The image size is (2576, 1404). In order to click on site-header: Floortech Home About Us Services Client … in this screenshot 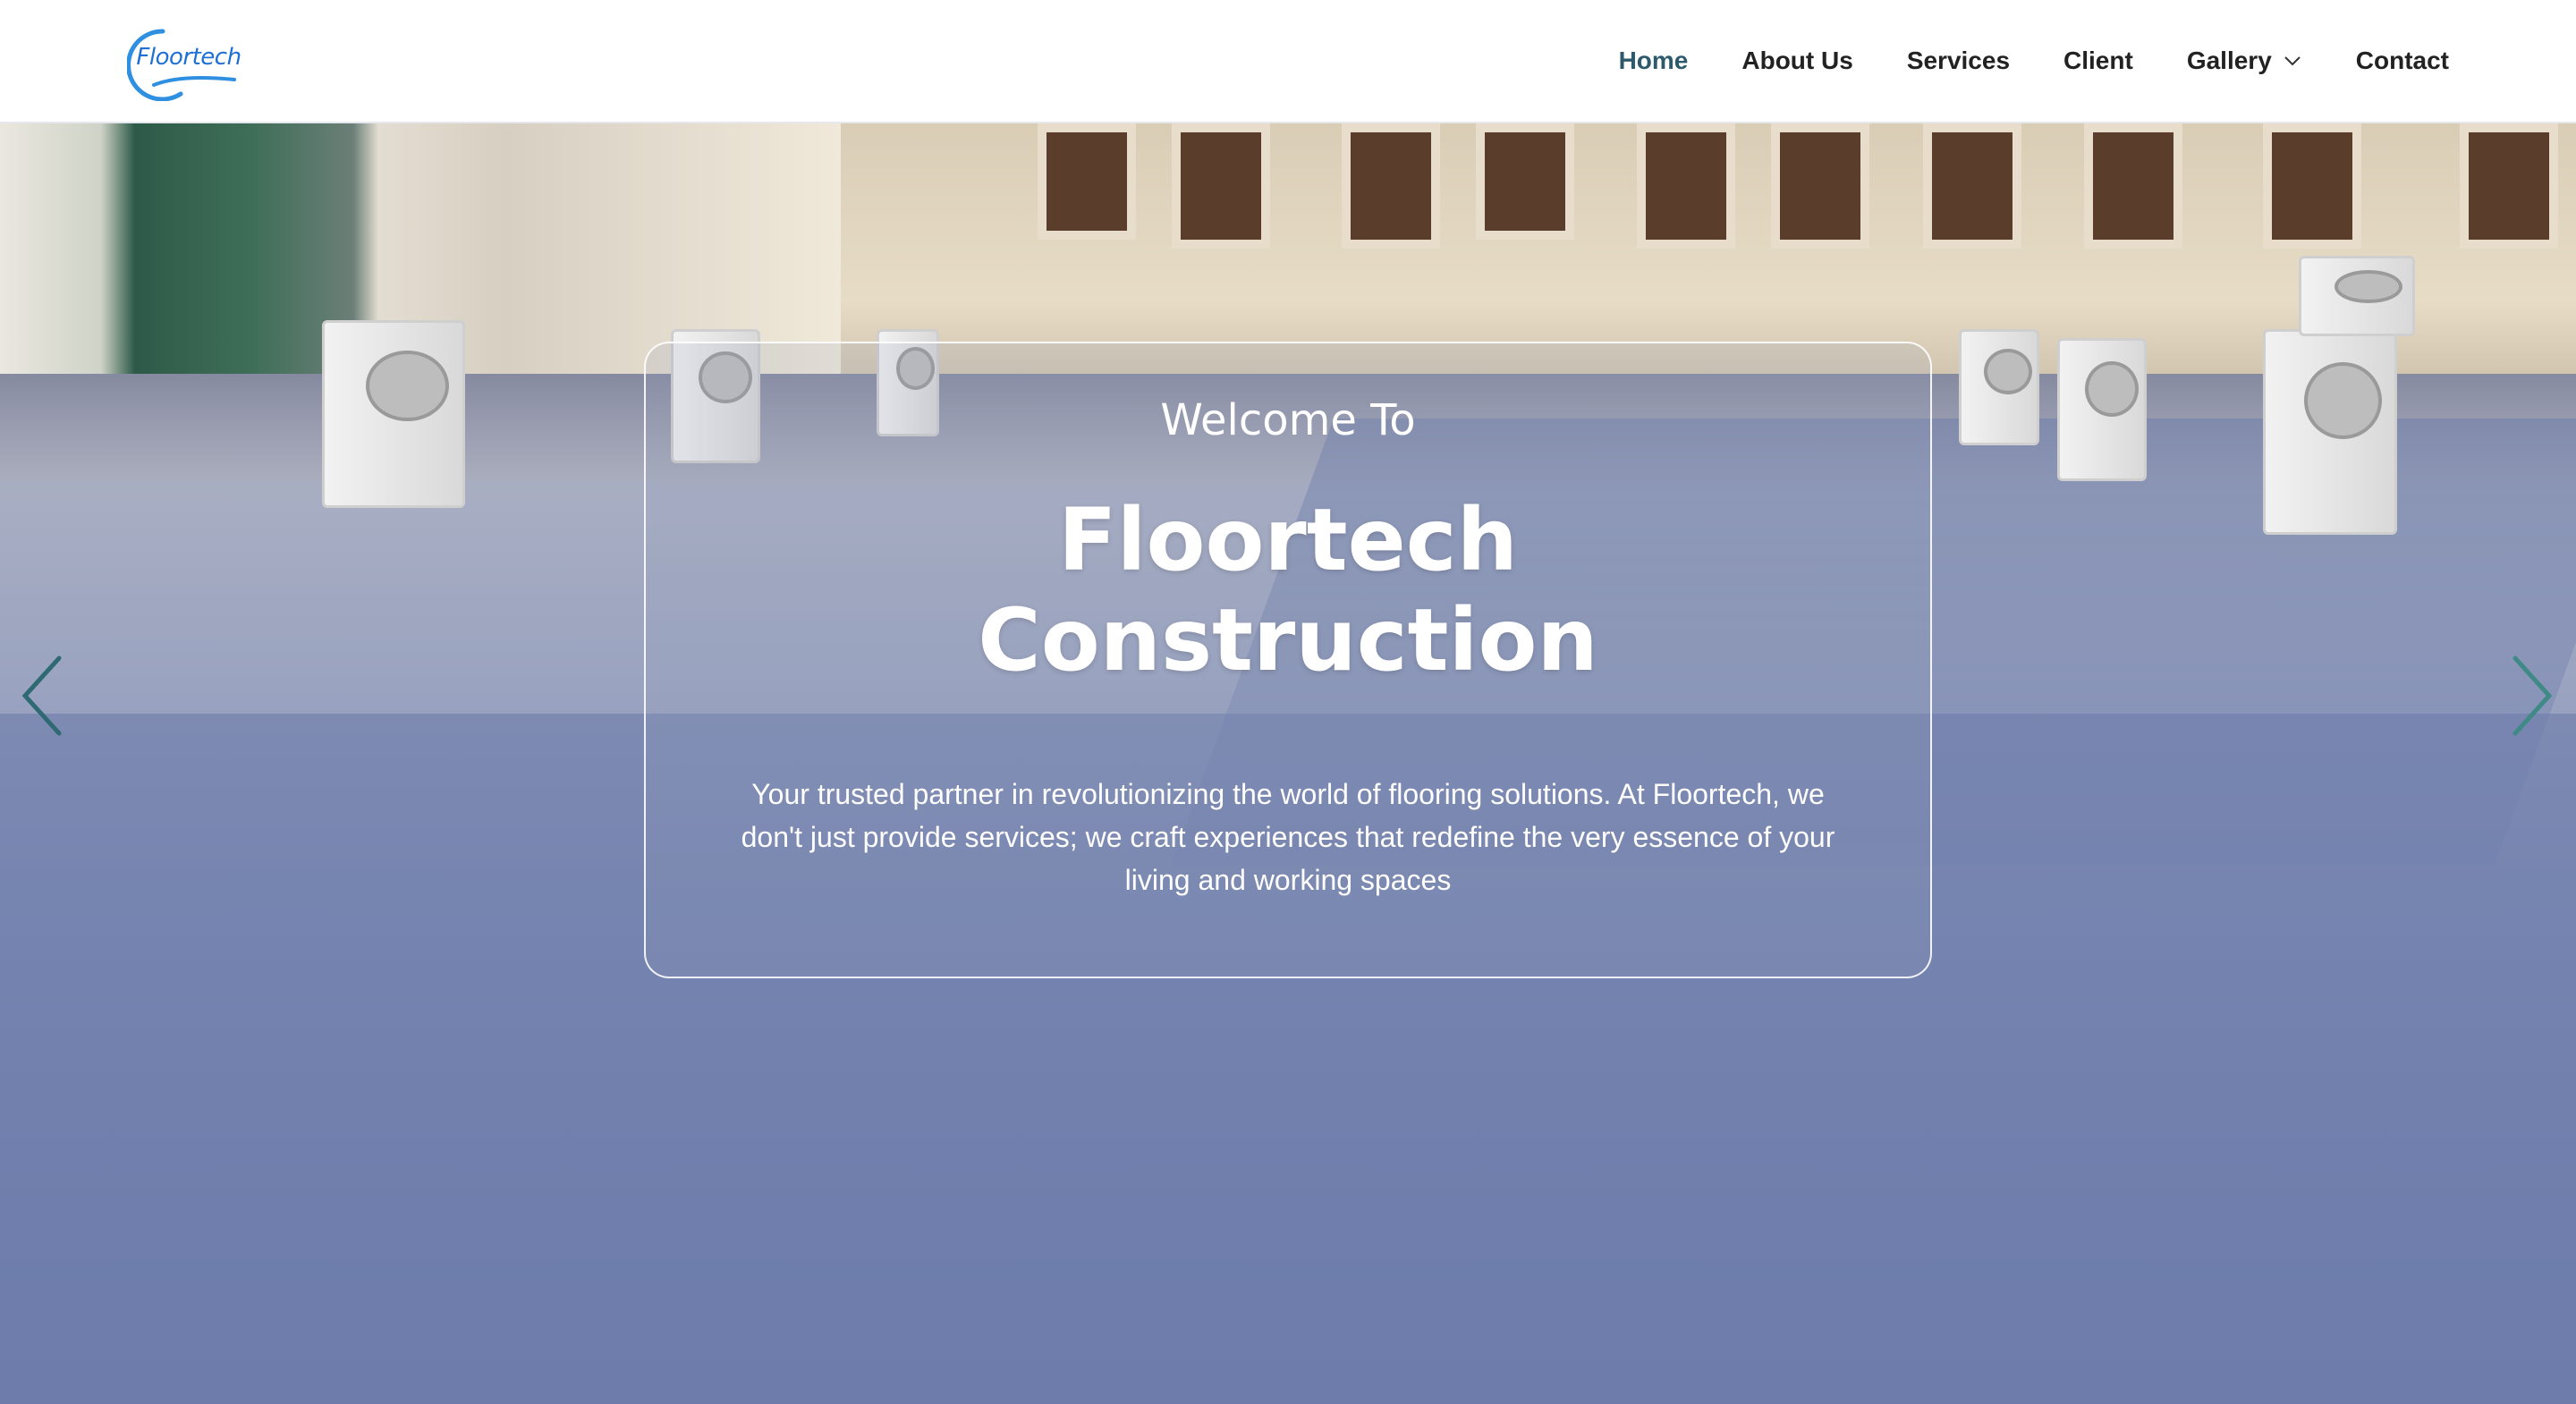, I will do `click(1288, 61)`.